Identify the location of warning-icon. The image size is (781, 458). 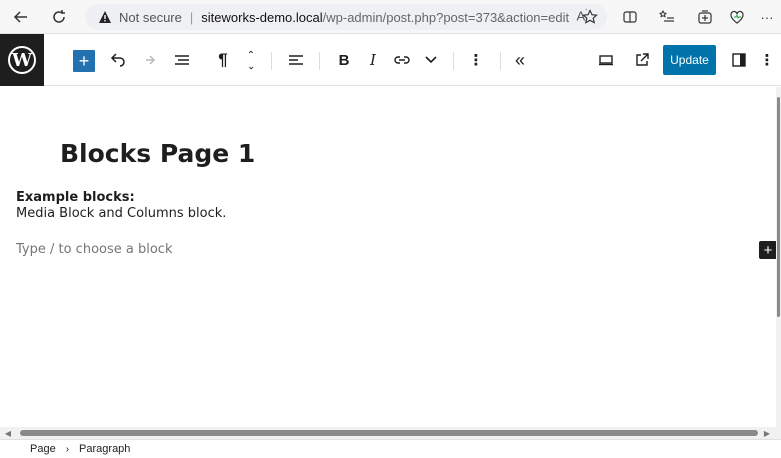
(105, 17).